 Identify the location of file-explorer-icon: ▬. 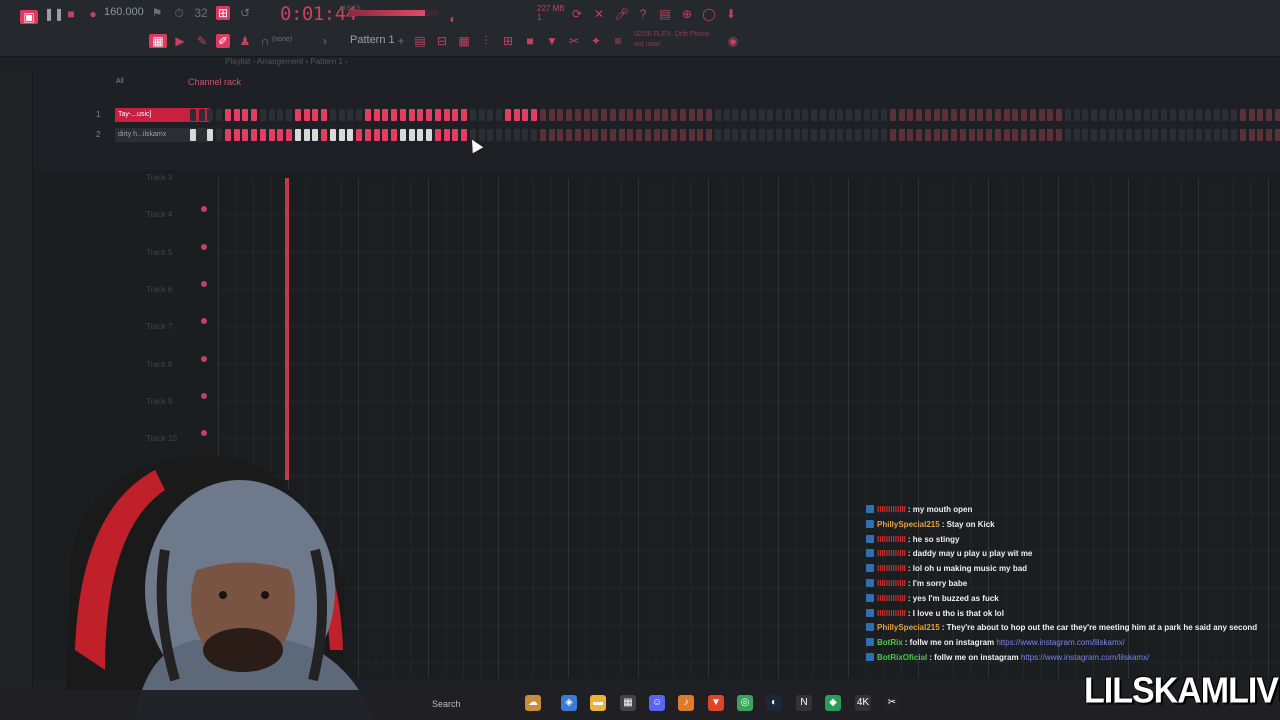
(598, 703).